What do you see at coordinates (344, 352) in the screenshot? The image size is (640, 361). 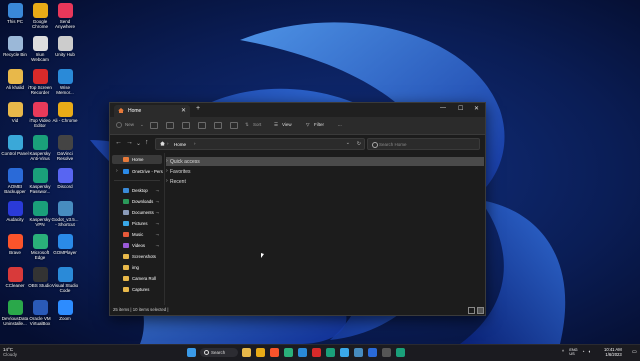 I see `photos-icon` at bounding box center [344, 352].